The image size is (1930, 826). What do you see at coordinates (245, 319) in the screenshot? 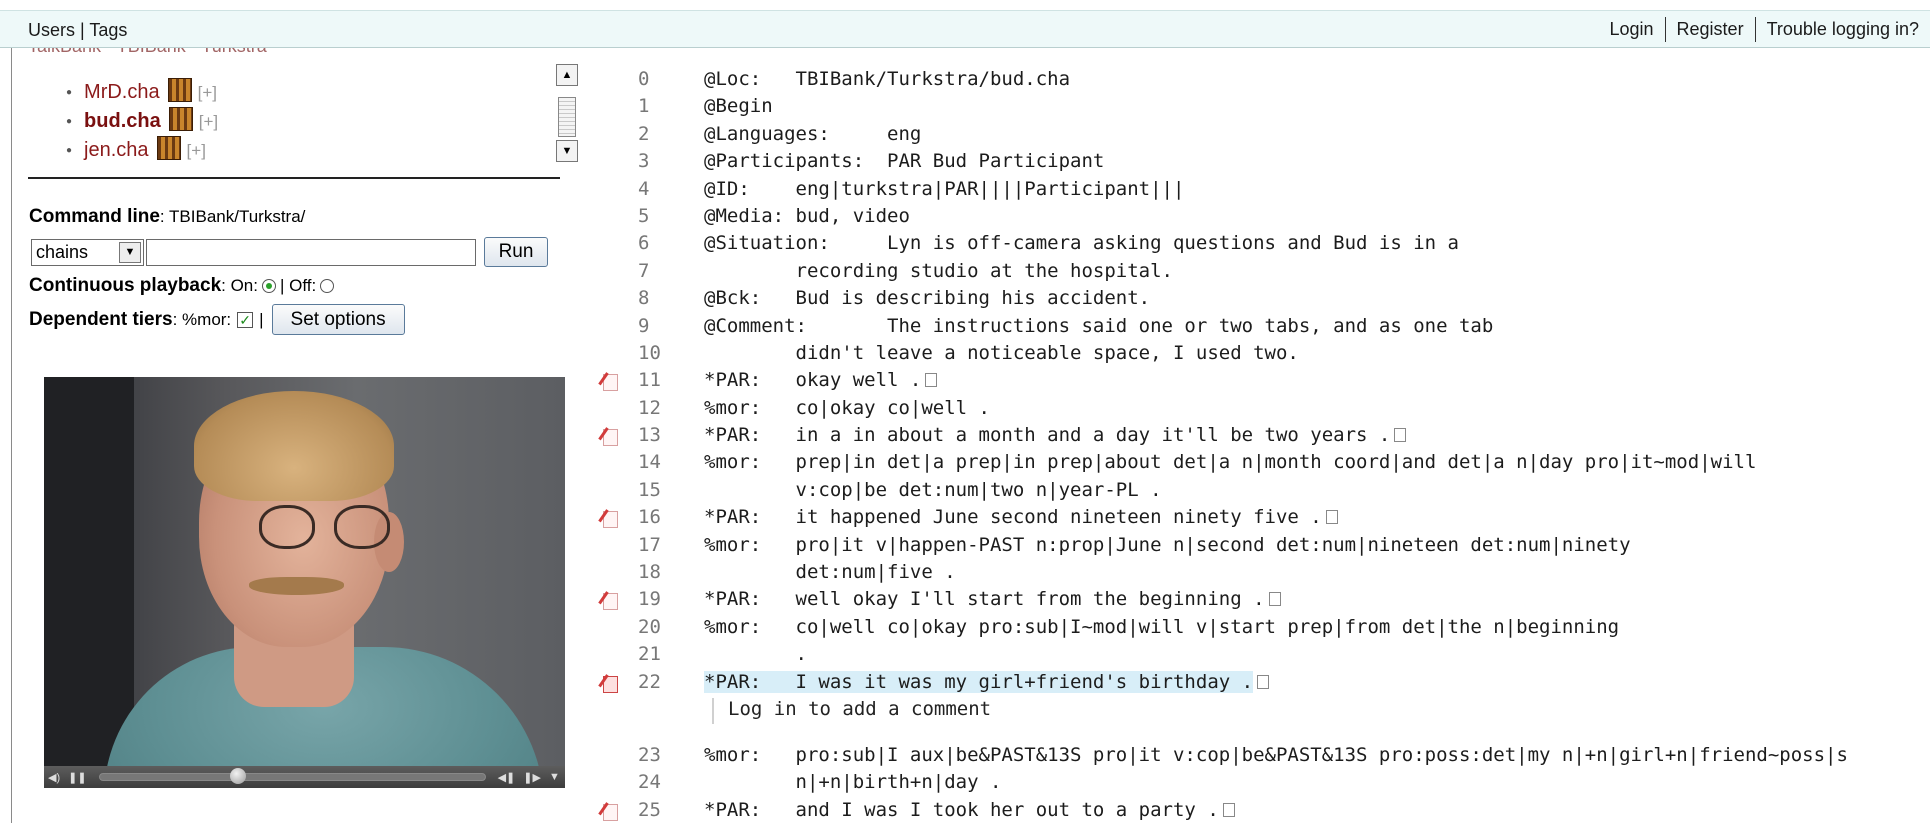
I see `mor-checkbox: ✓` at bounding box center [245, 319].